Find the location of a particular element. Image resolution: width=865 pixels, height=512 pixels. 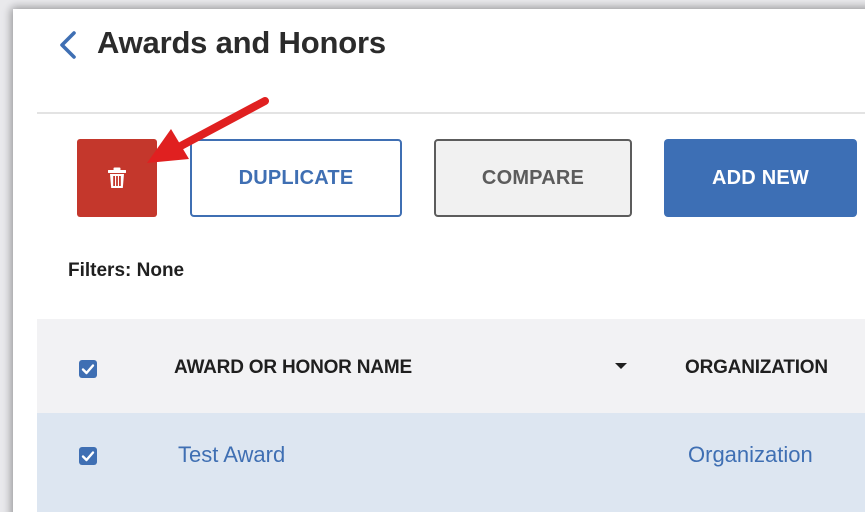

delete-button is located at coordinates (117, 178).